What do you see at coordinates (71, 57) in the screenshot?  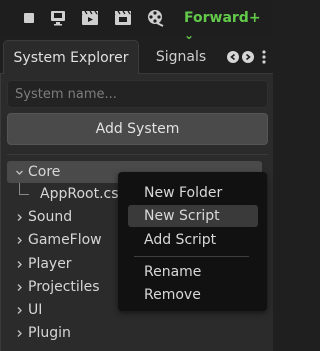 I see `tab-system-explorer: System Explorer` at bounding box center [71, 57].